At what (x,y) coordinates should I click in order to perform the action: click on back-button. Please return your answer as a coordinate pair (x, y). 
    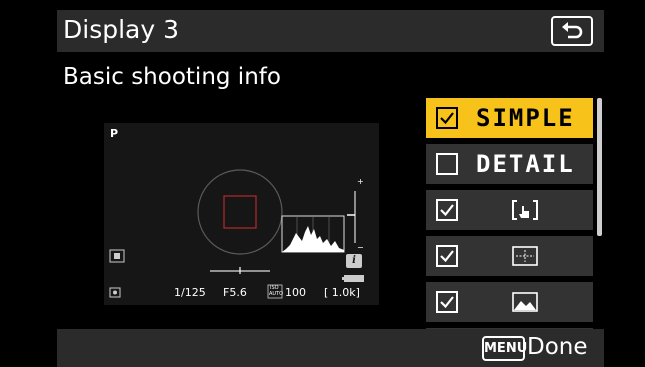
    Looking at the image, I should click on (572, 31).